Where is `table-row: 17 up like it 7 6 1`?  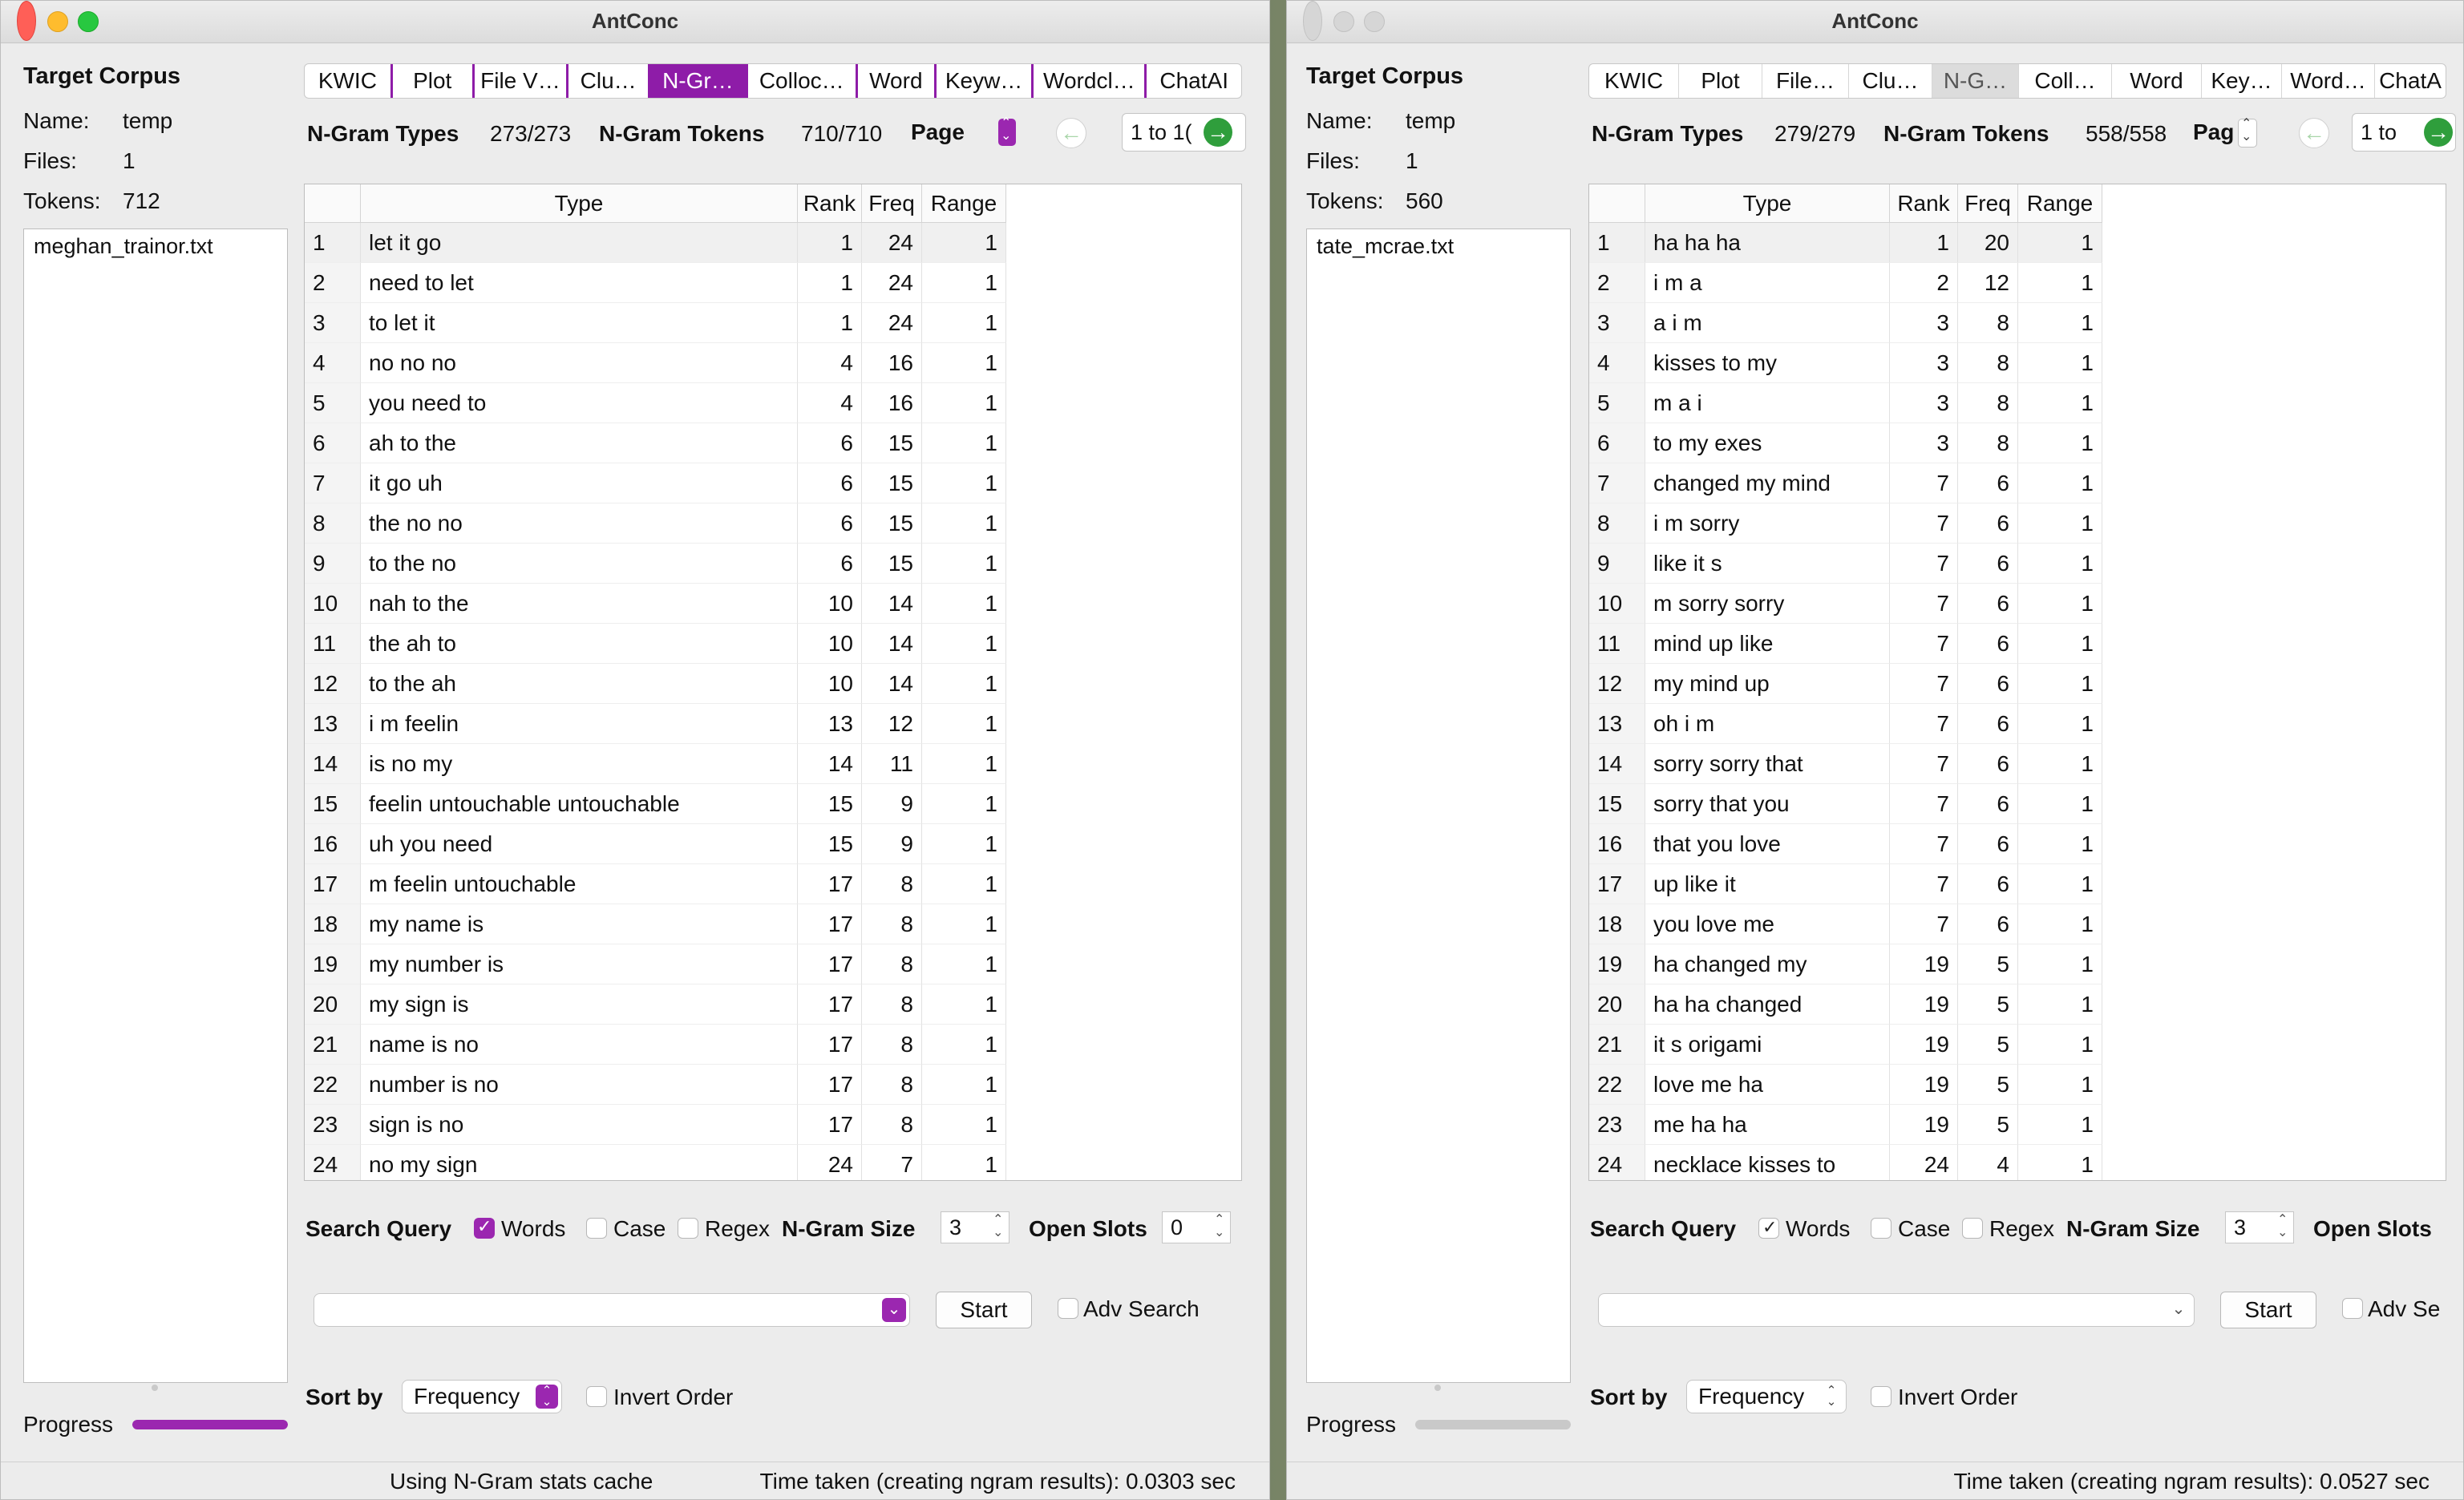
table-row: 17 up like it 7 6 1 is located at coordinates (2017, 884).